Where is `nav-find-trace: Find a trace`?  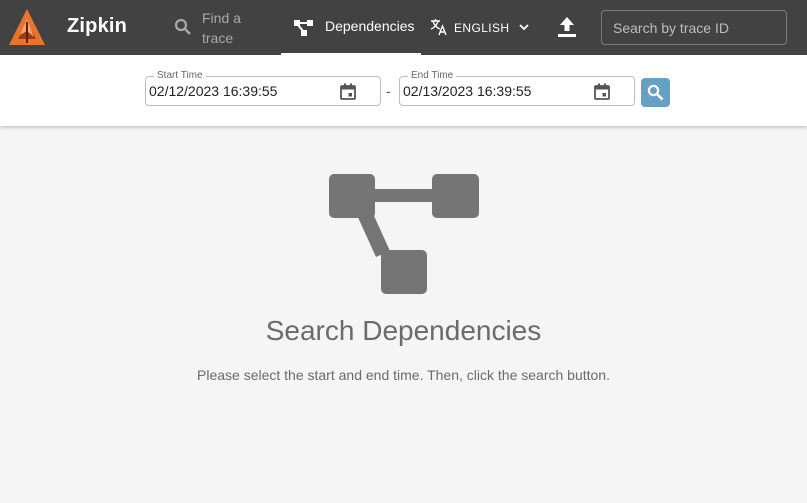
nav-find-trace: Find a trace is located at coordinates (218, 27).